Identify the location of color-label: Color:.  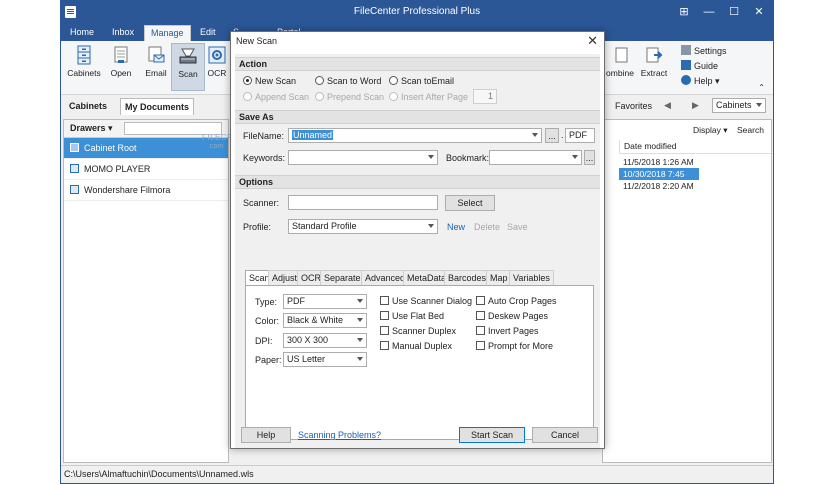
(267, 321).